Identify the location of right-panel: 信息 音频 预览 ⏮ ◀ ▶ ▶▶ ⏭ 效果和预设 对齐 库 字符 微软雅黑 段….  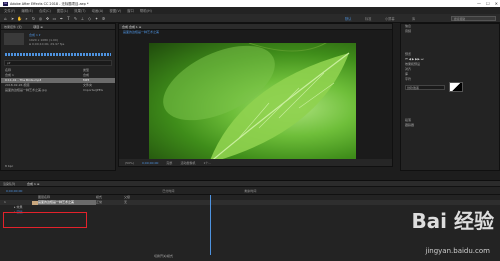
(450, 97).